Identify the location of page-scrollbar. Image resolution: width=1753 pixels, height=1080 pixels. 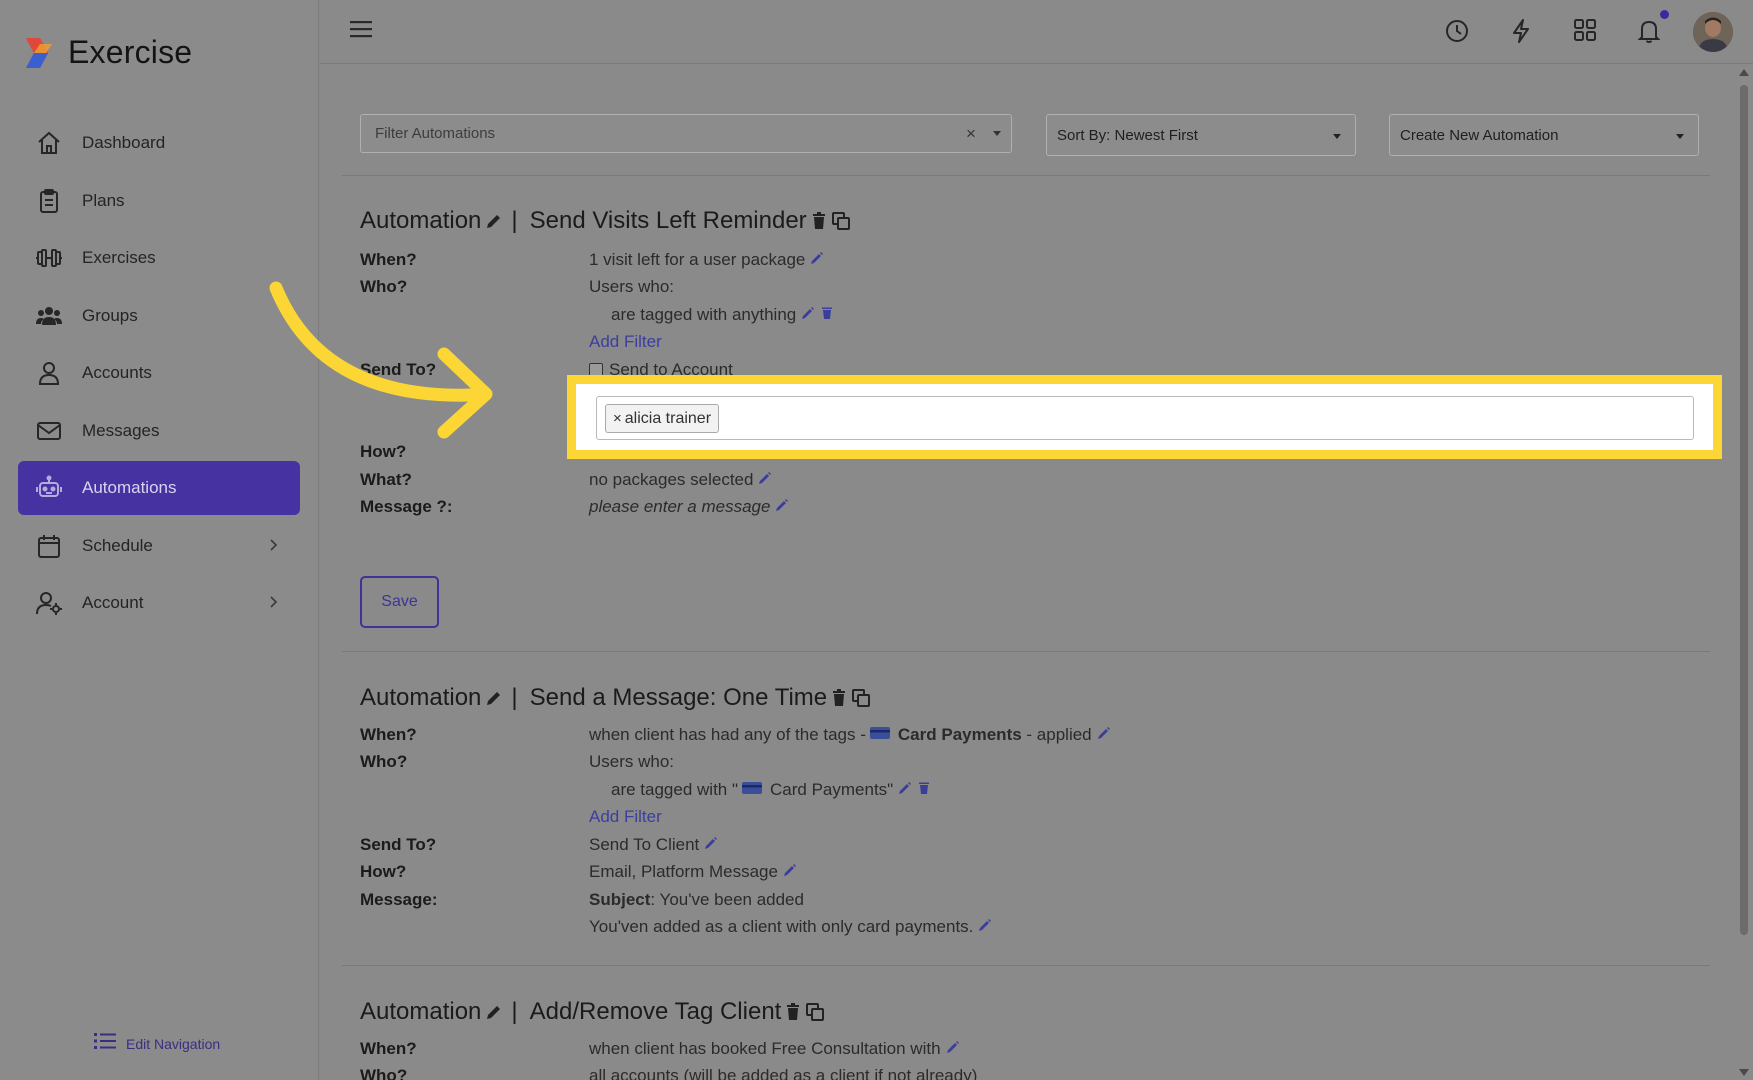
(1744, 572).